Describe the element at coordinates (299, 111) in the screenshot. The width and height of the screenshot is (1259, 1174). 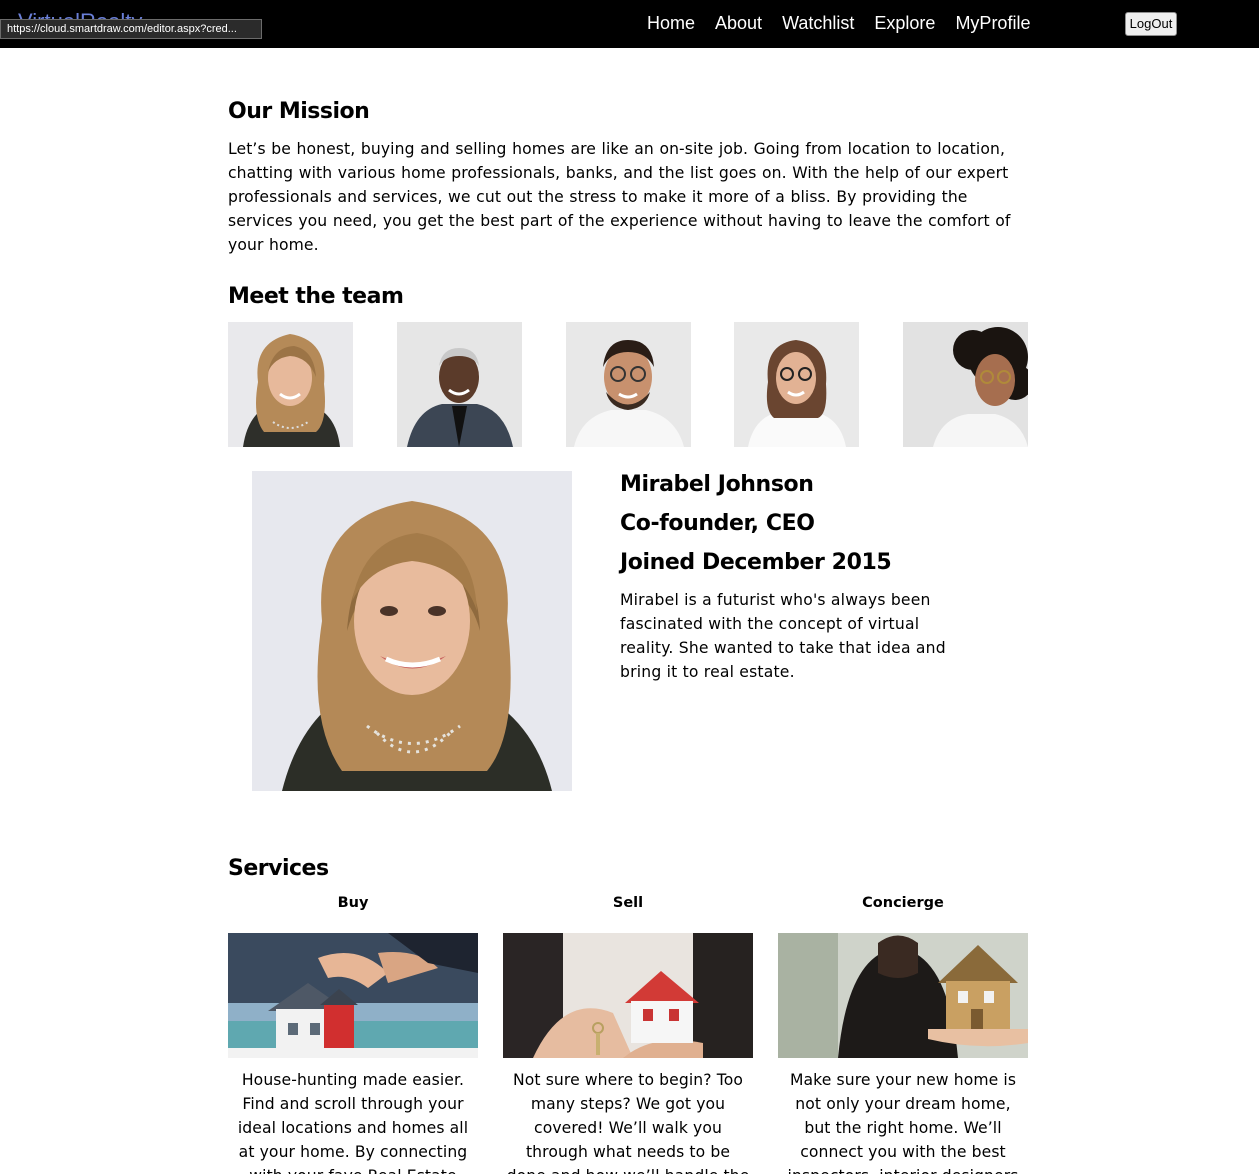
I see `mission-heading: Our Mission` at that location.